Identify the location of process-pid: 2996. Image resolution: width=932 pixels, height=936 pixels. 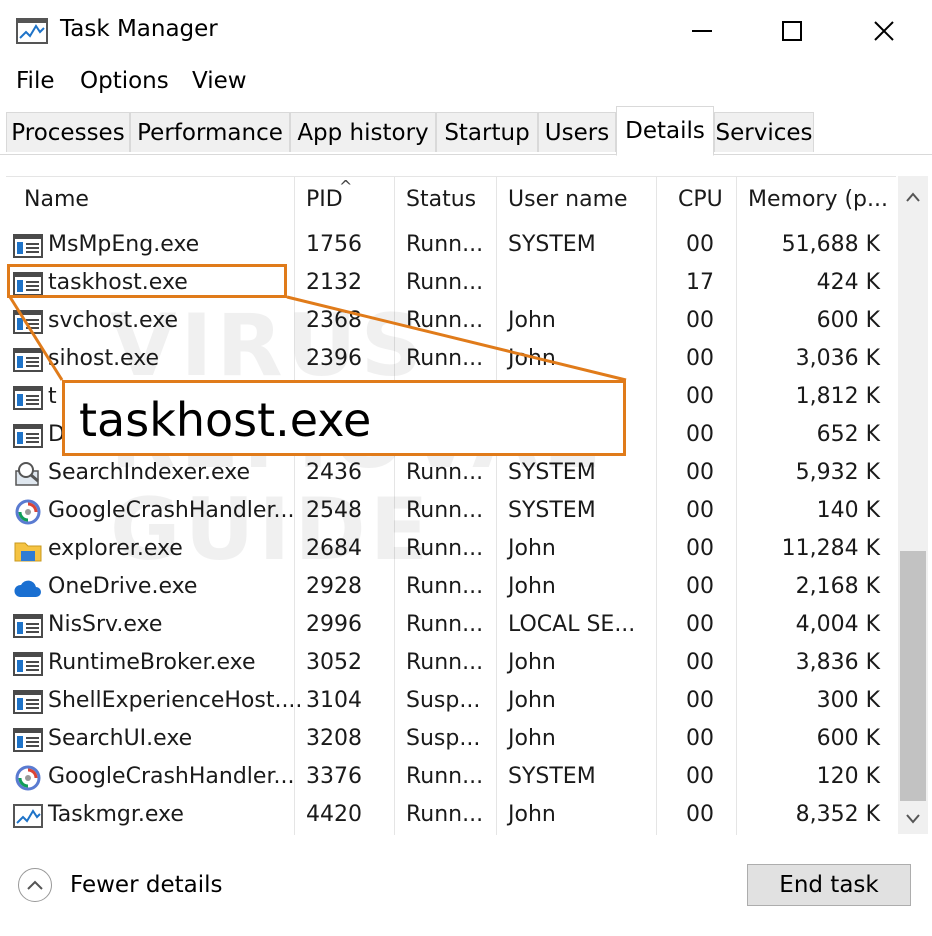
(334, 624).